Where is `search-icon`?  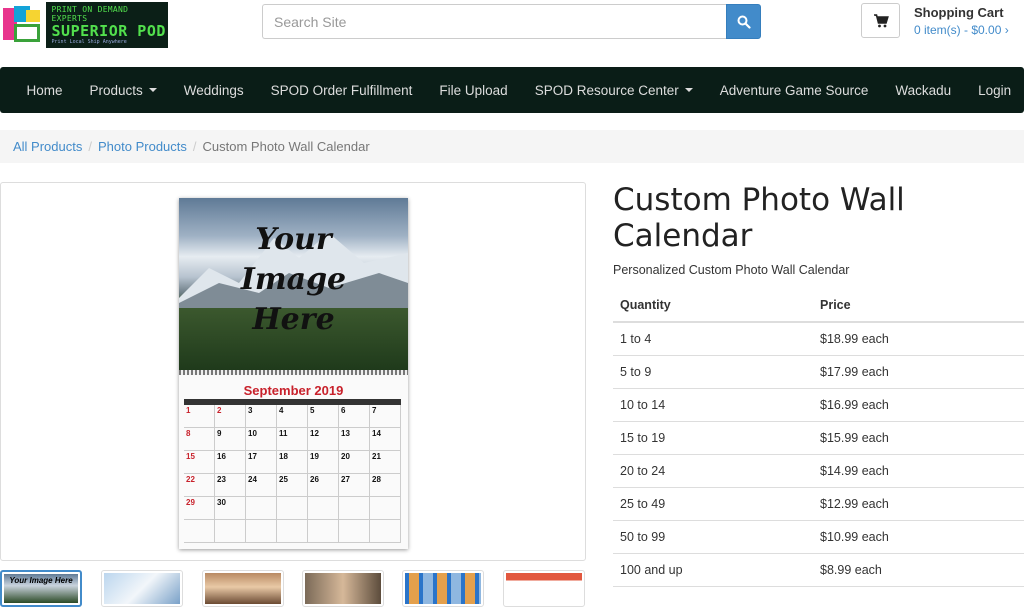 search-icon is located at coordinates (744, 22).